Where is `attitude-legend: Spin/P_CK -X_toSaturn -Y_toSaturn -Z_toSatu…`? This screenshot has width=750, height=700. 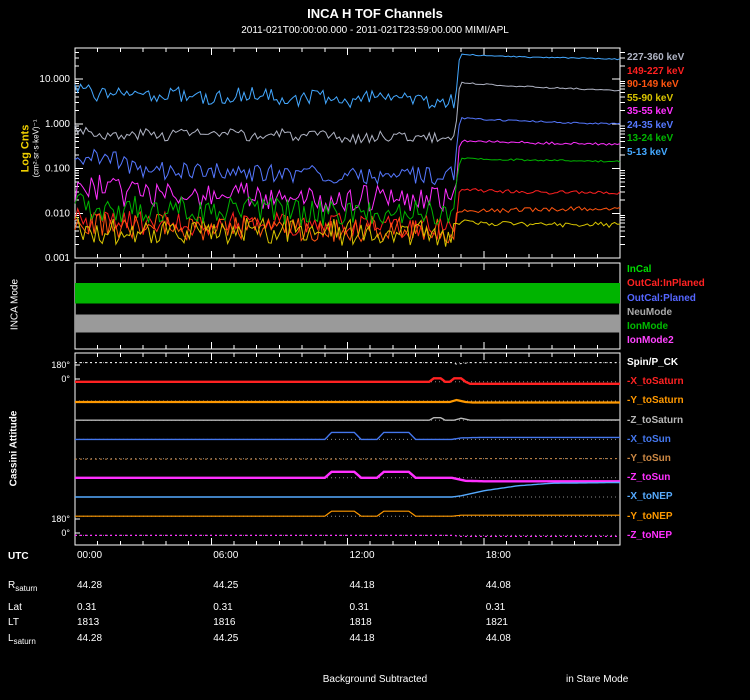 attitude-legend: Spin/P_CK -X_toSaturn -Y_toSaturn -Z_toSatu… is located at coordinates (655, 449).